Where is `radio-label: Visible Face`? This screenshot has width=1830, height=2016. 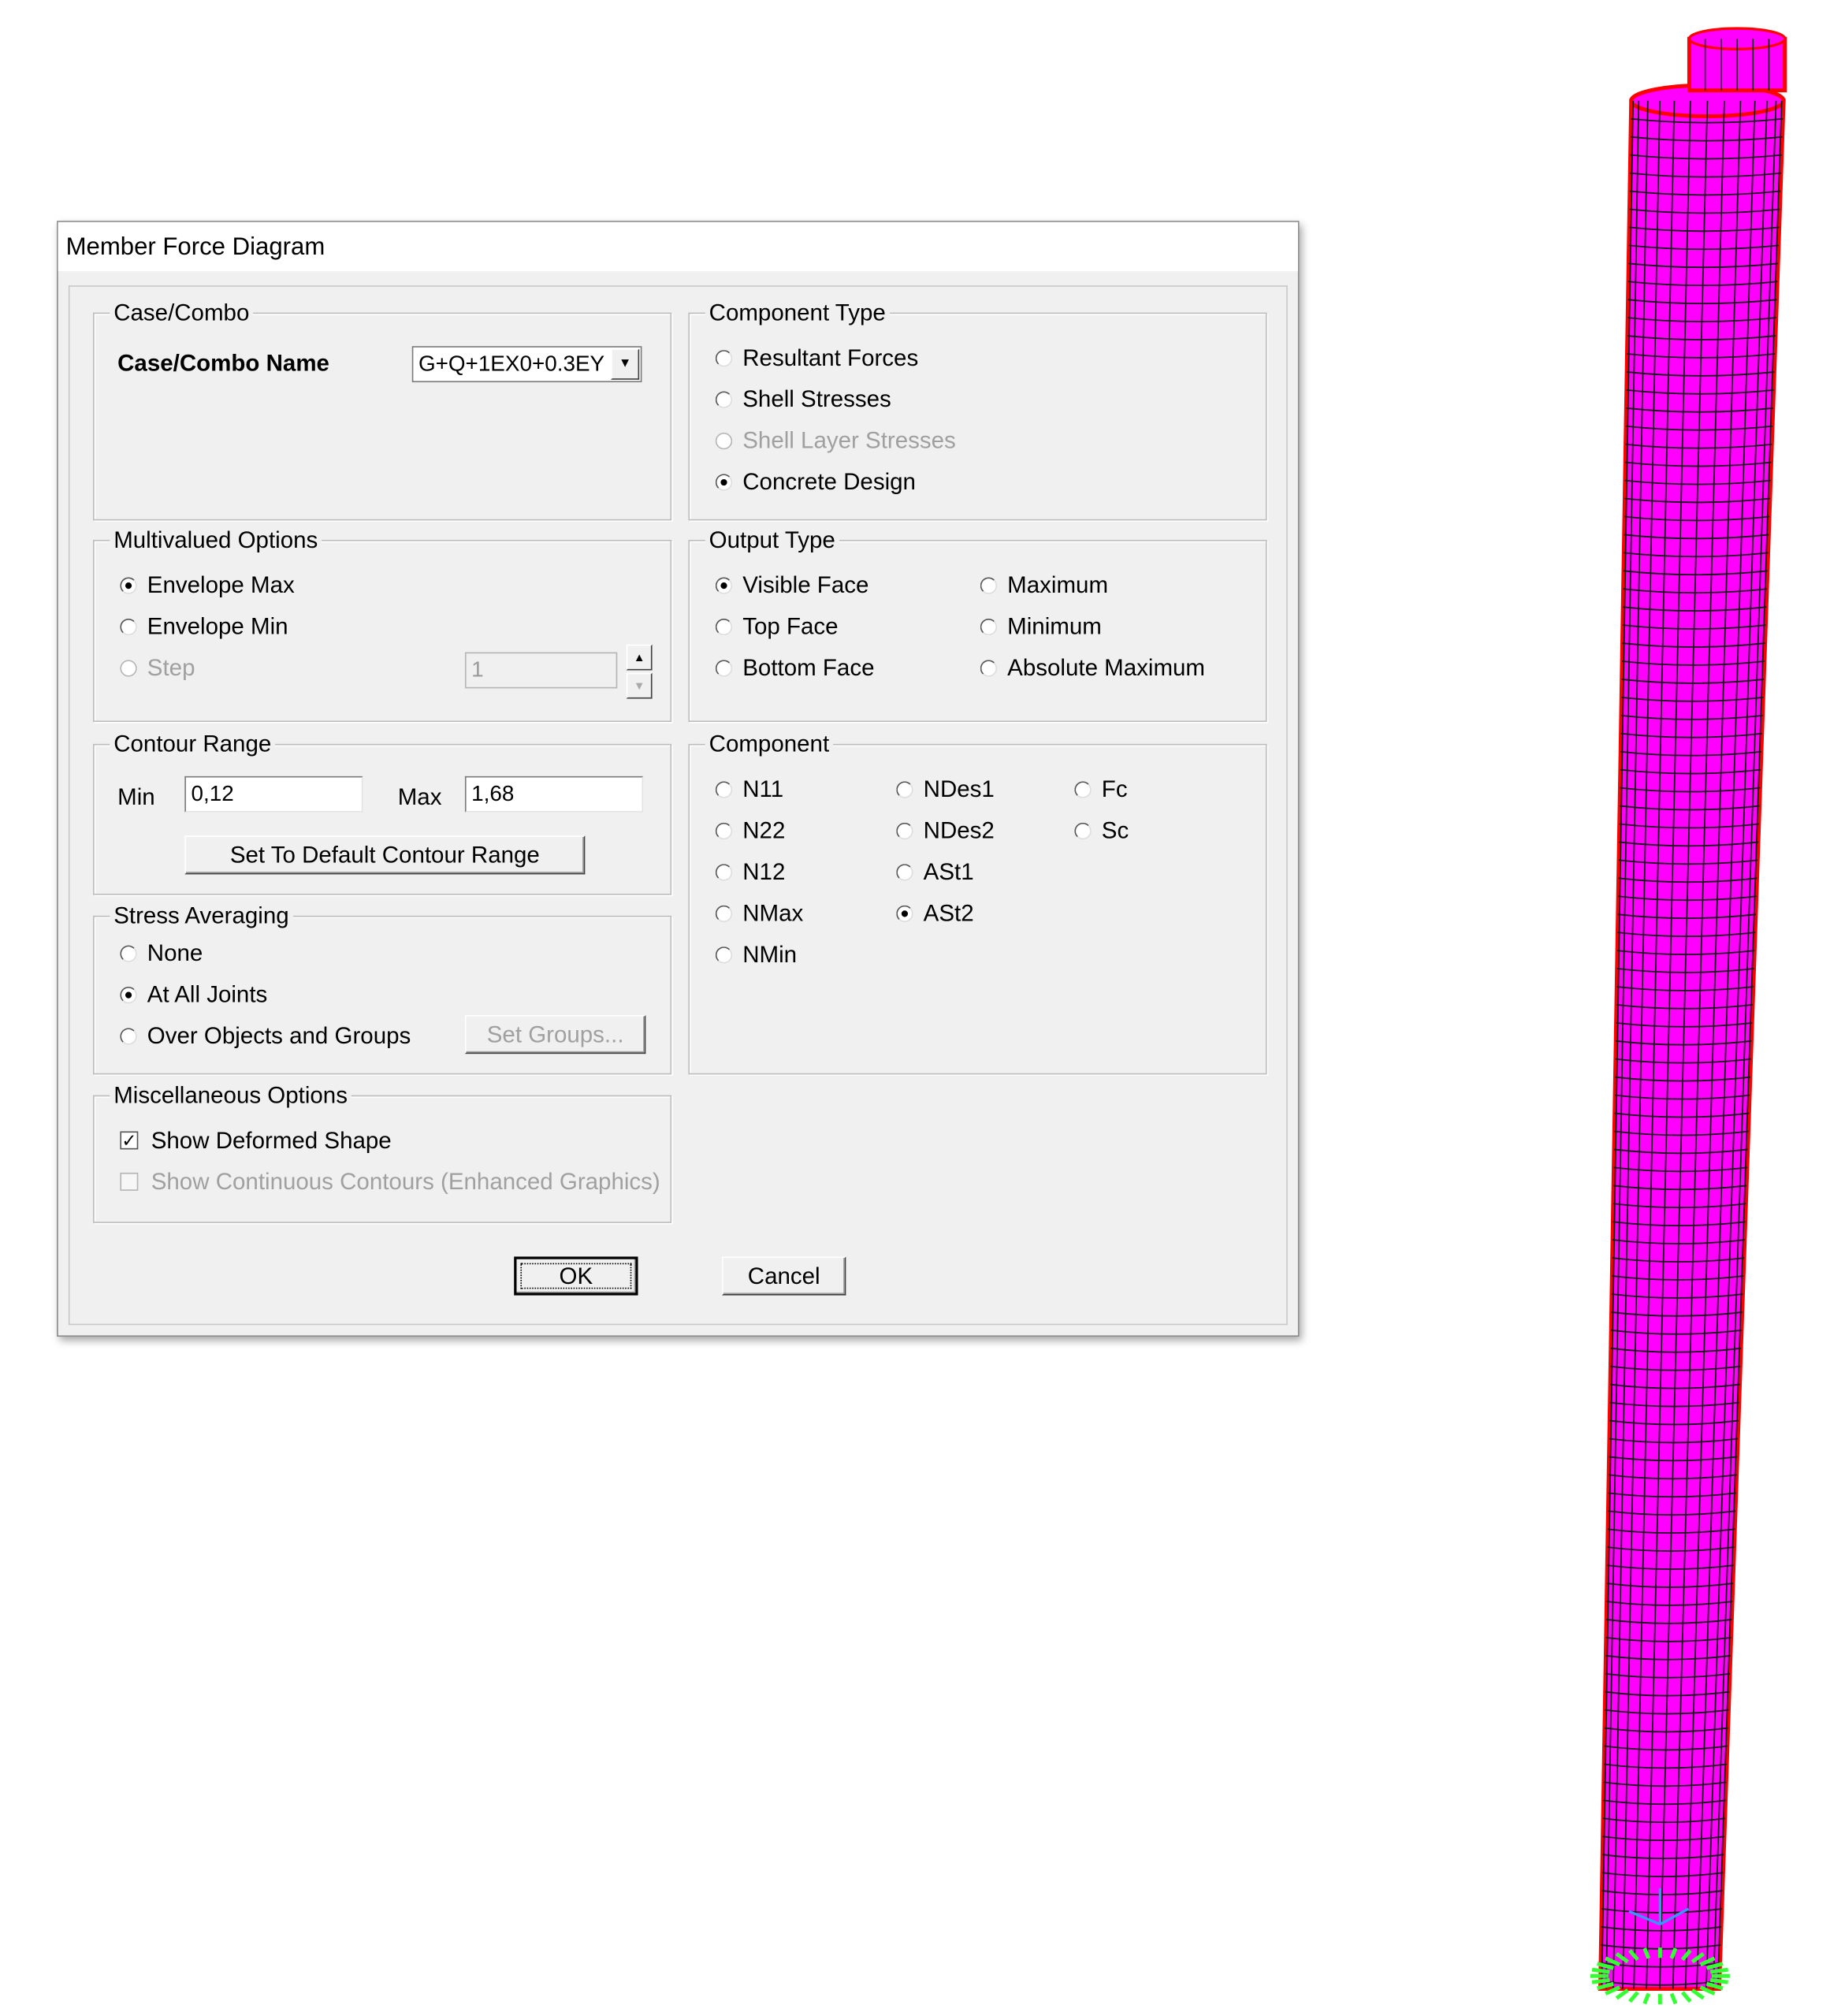
radio-label: Visible Face is located at coordinates (805, 584).